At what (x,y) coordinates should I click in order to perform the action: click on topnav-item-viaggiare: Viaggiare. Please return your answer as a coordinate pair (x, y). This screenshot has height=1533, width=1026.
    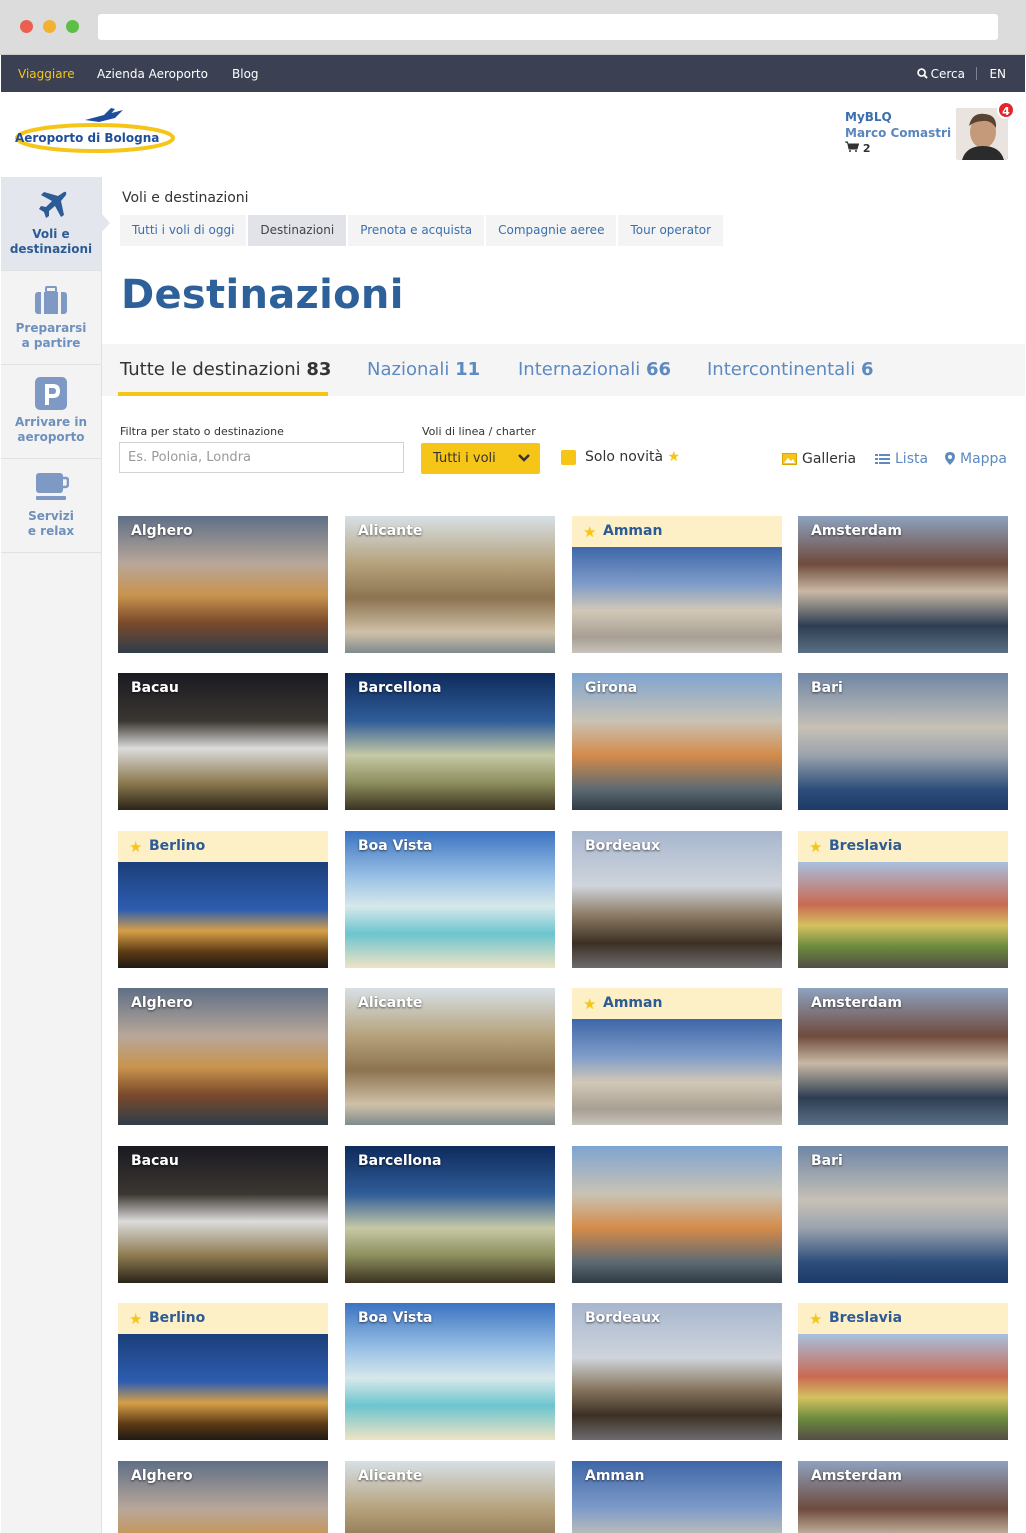
    Looking at the image, I should click on (46, 74).